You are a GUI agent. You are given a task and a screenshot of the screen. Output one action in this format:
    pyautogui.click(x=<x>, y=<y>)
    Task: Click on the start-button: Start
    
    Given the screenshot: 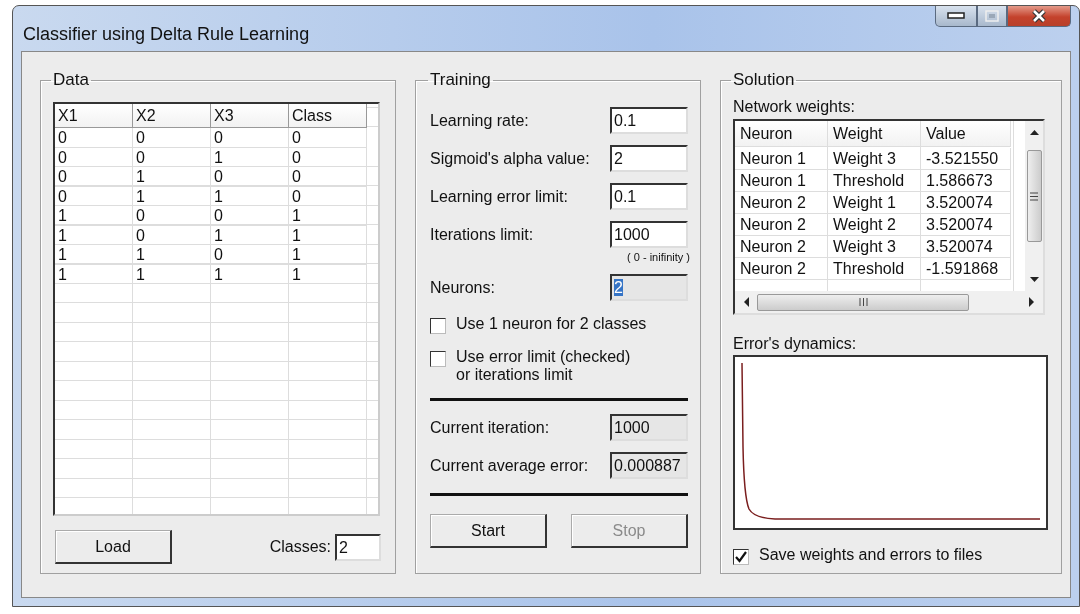 What is the action you would take?
    pyautogui.click(x=488, y=531)
    